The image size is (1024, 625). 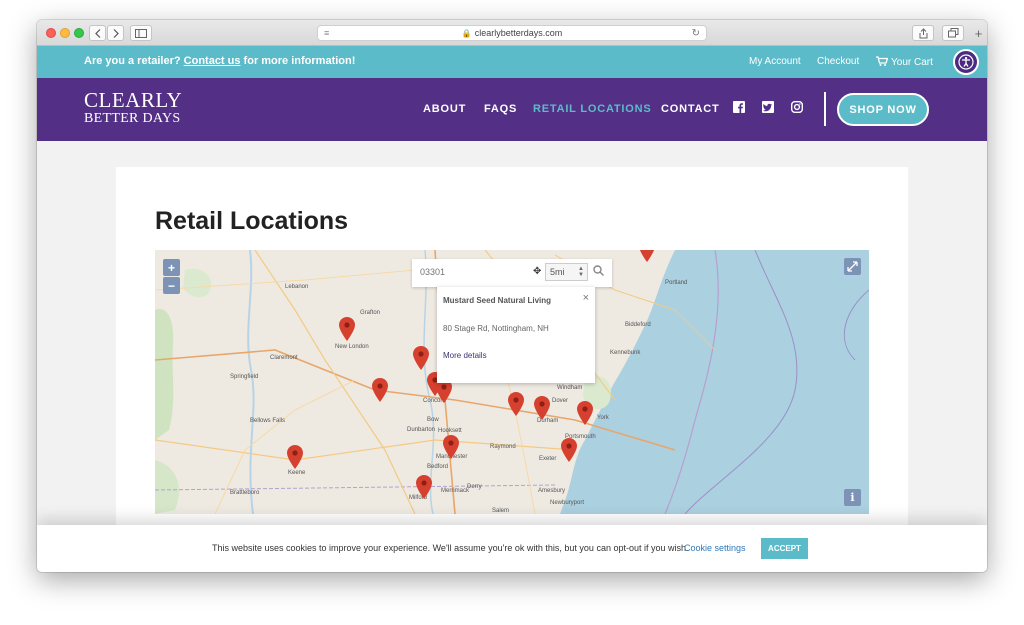 What do you see at coordinates (715, 548) in the screenshot?
I see `cookie-settings-link: Cookie settings` at bounding box center [715, 548].